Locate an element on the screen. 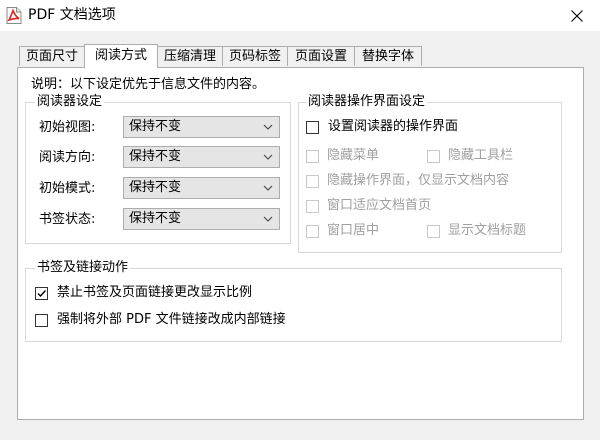  tab-replace-fonts: 替换字体 is located at coordinates (388, 56).